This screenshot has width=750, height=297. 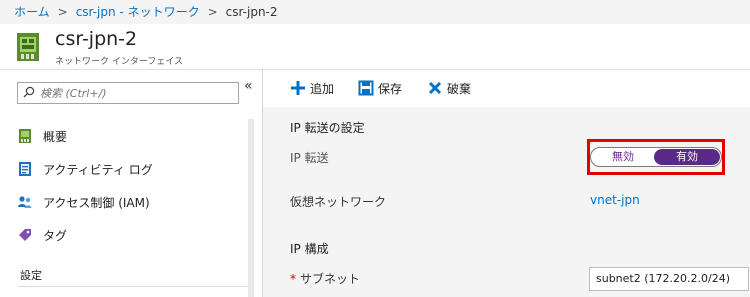 What do you see at coordinates (330, 279) in the screenshot?
I see `subnet-label-text: サブネット` at bounding box center [330, 279].